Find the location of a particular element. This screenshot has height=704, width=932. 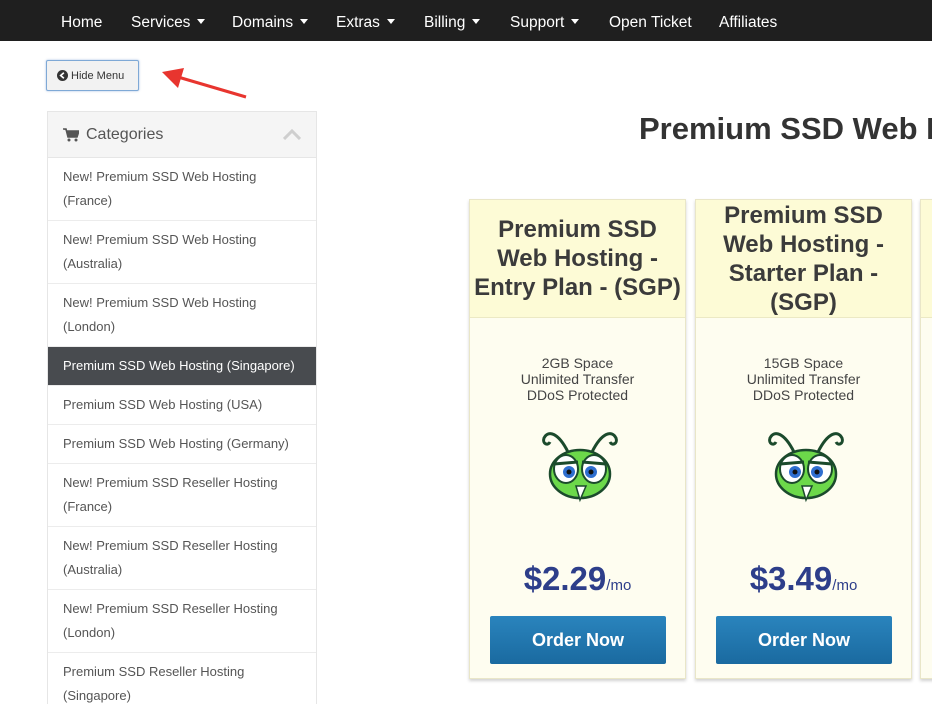

category-item-web-usa: Premium SSD Web Hosting (USA) is located at coordinates (182, 405).